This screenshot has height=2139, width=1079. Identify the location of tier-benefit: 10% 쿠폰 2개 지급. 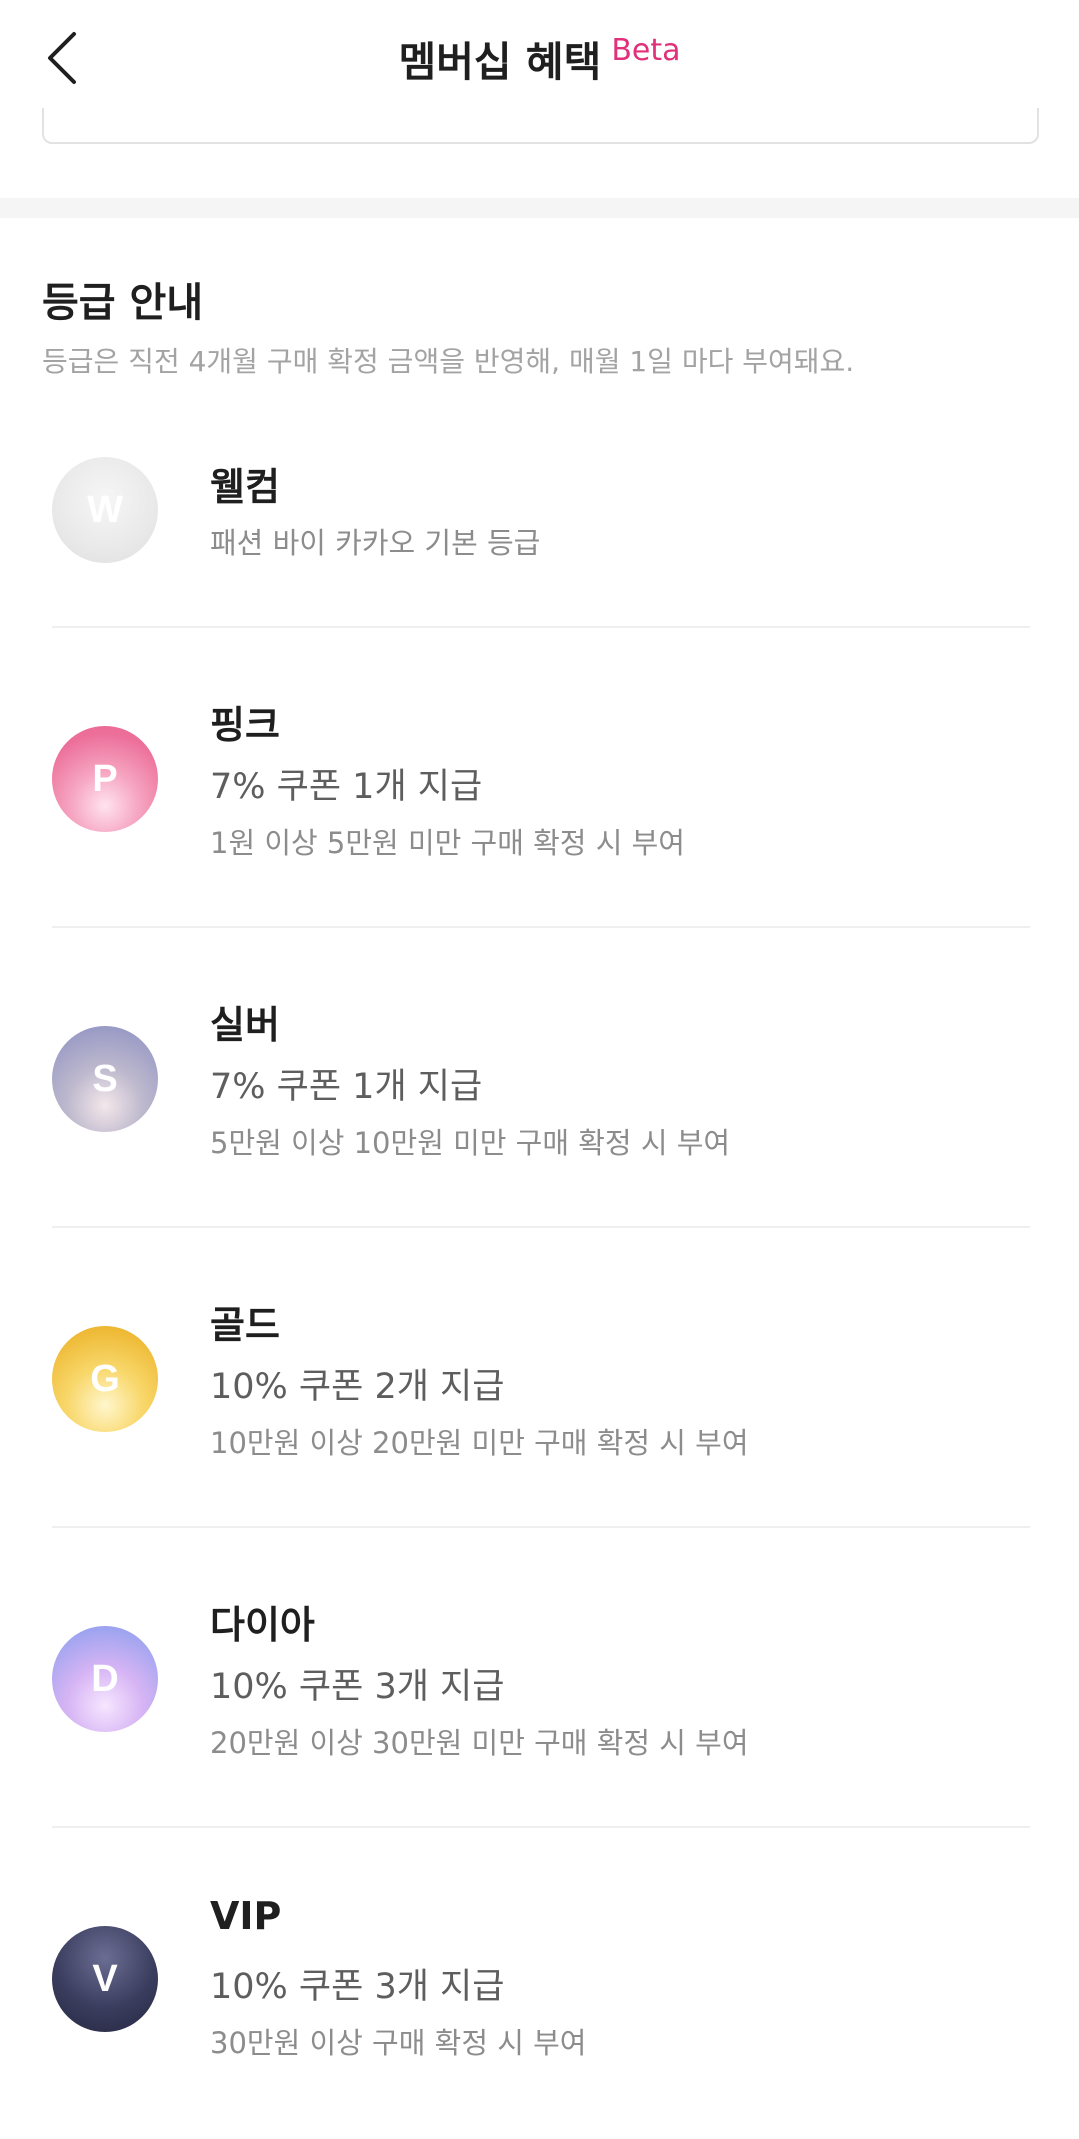
(357, 1387).